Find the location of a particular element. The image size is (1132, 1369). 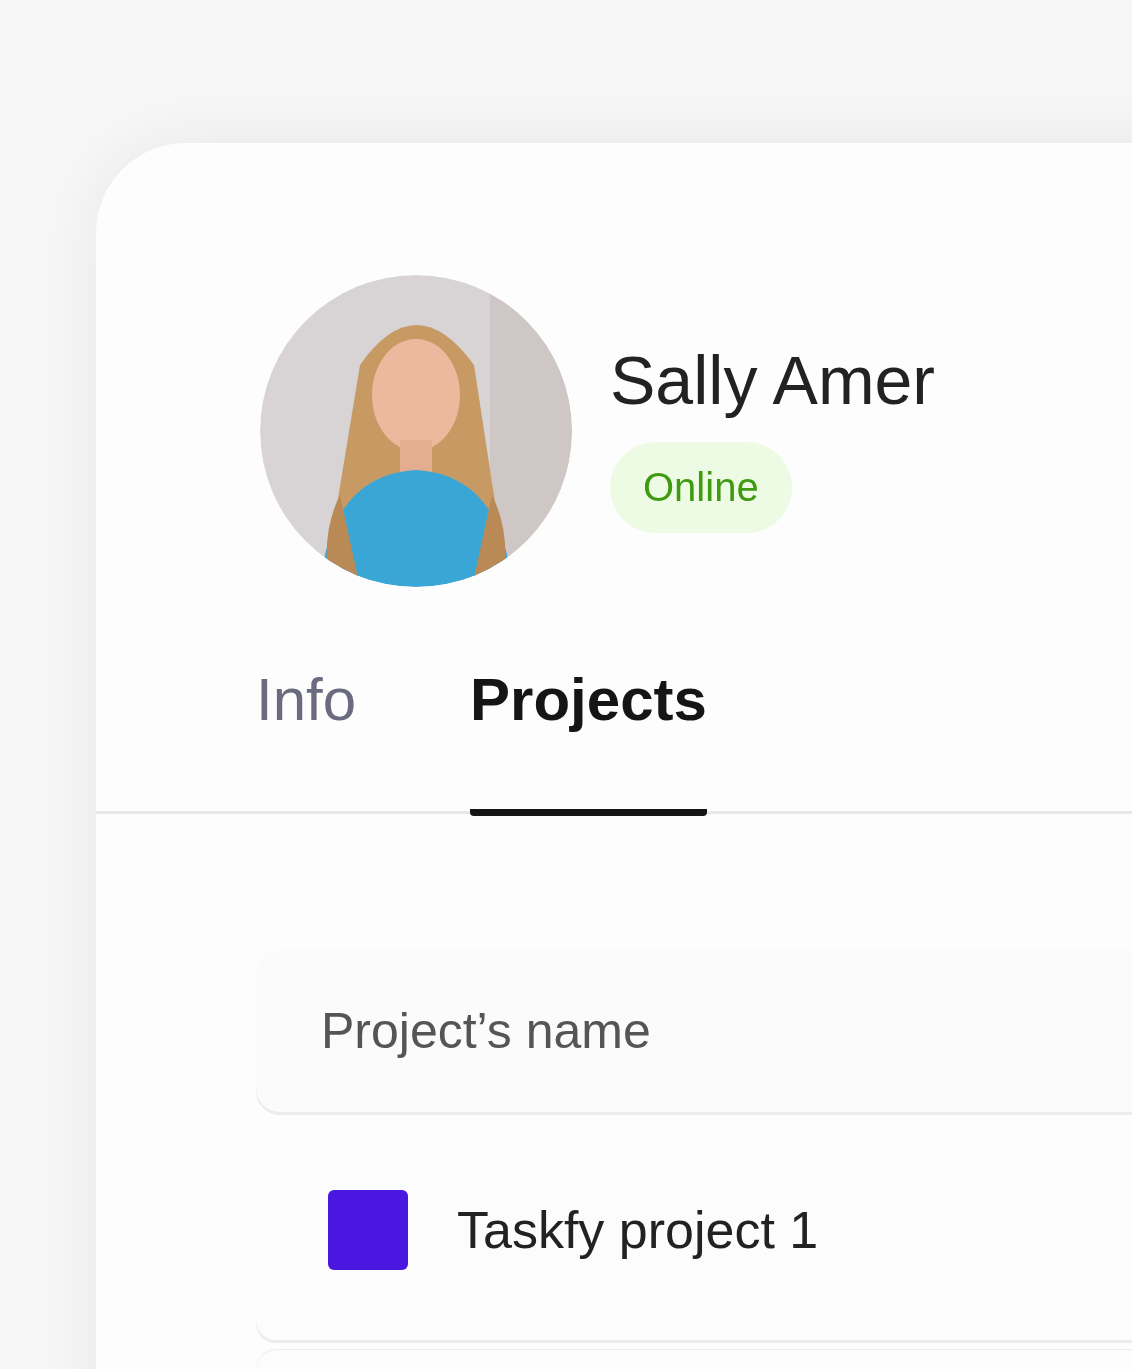

project-name: Taskfy project 1 is located at coordinates (638, 1230).